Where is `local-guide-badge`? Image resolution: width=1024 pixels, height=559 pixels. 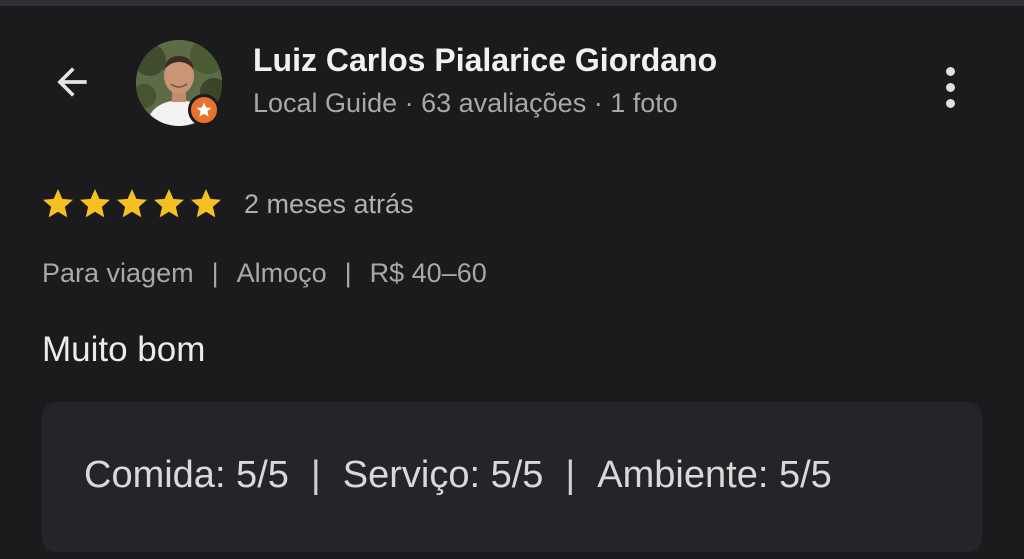
local-guide-badge is located at coordinates (204, 110).